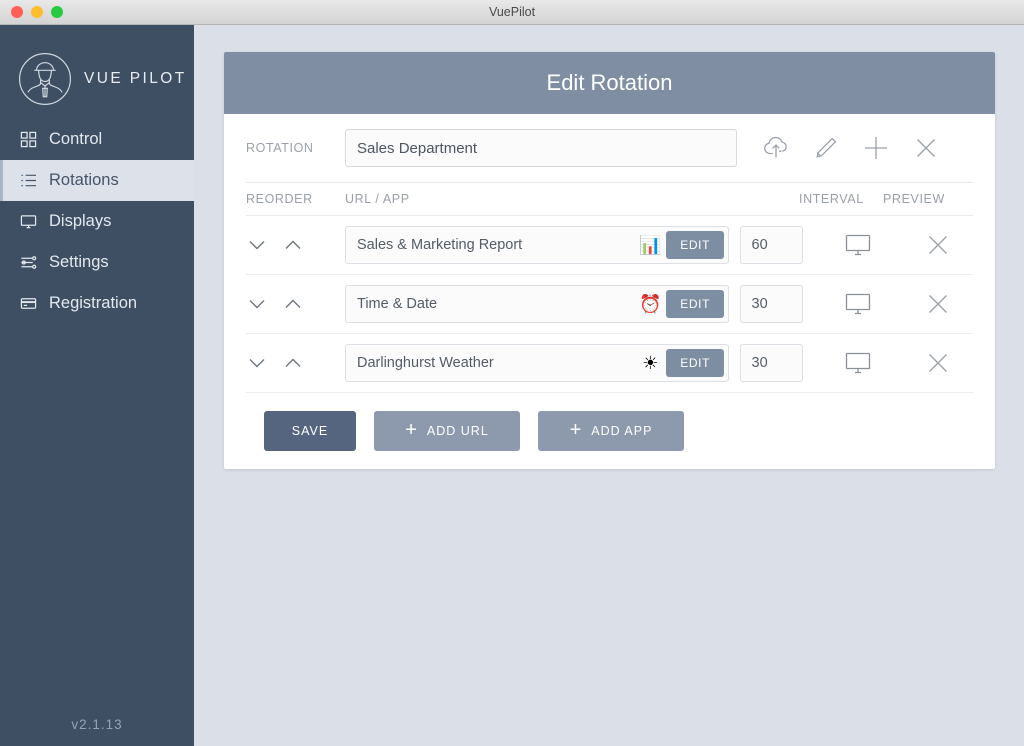  Describe the element at coordinates (28, 139) in the screenshot. I see `grid-icon` at that location.